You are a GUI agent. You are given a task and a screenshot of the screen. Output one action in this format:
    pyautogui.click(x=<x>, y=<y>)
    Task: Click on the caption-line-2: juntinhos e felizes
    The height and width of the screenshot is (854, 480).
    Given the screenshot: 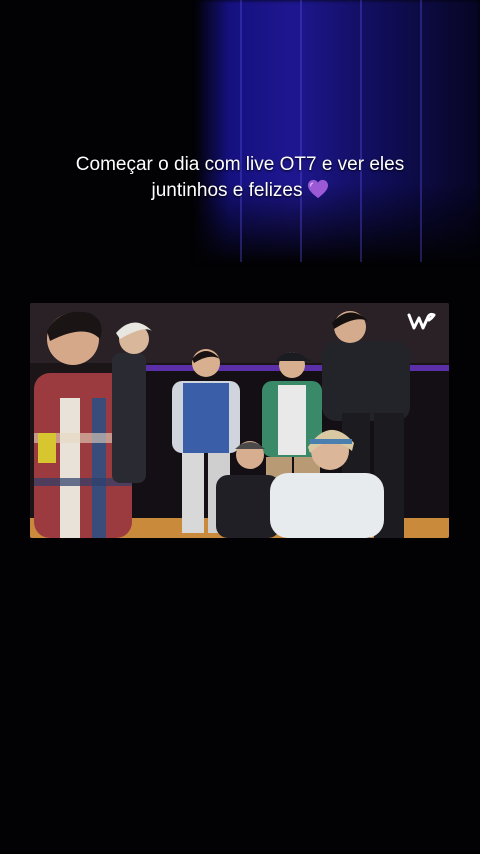 What is the action you would take?
    pyautogui.click(x=240, y=191)
    